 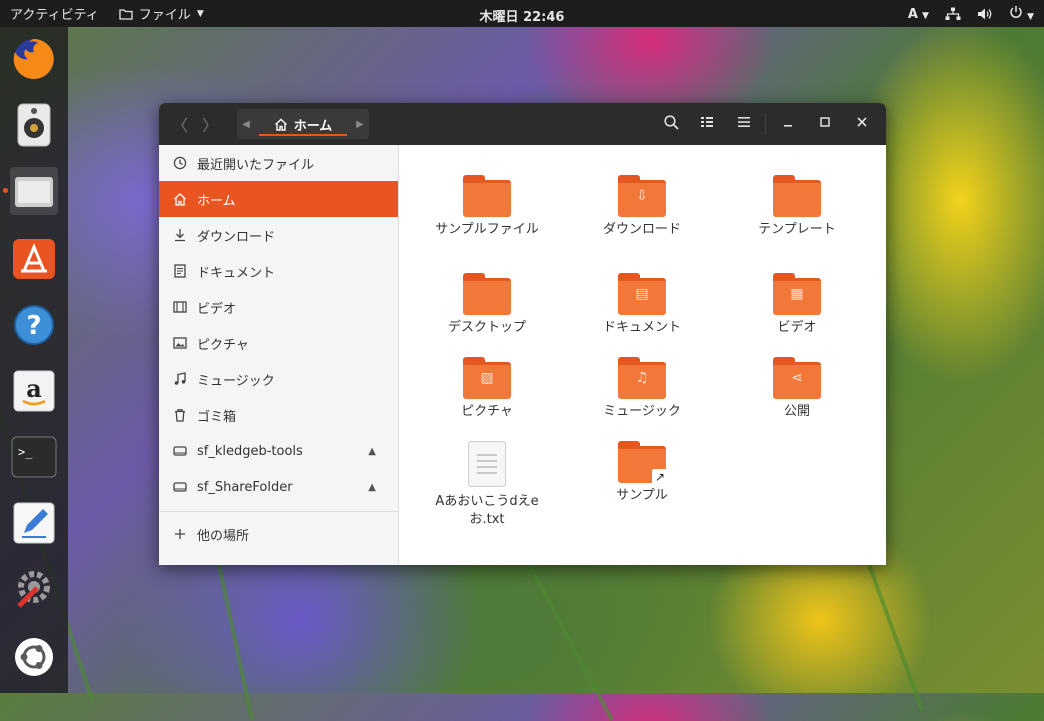 What do you see at coordinates (278, 379) in the screenshot?
I see `sidebar-item-music: ミュージック` at bounding box center [278, 379].